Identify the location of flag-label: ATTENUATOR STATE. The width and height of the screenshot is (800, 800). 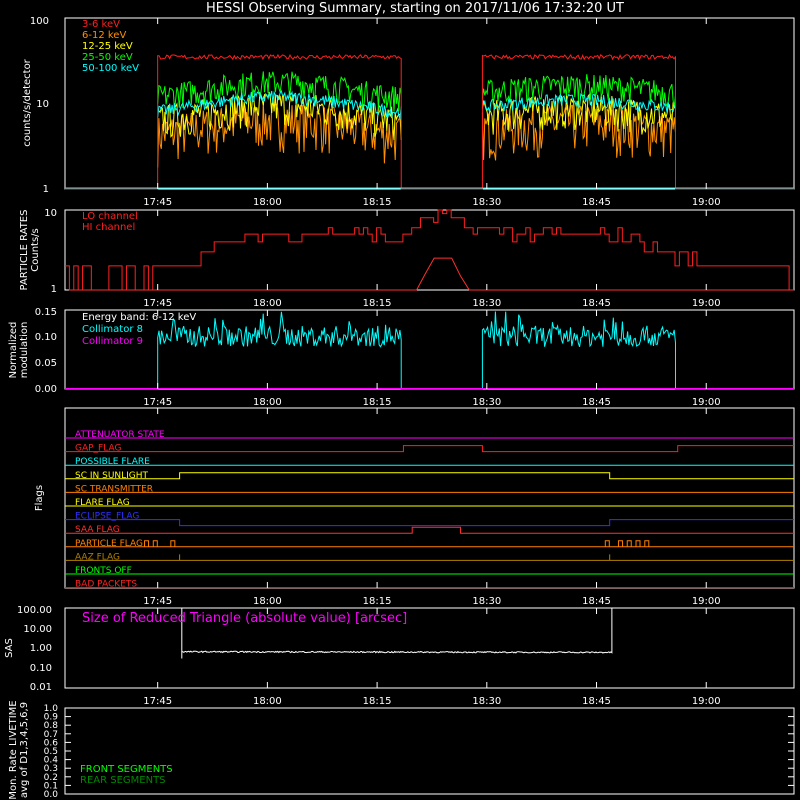
(120, 435).